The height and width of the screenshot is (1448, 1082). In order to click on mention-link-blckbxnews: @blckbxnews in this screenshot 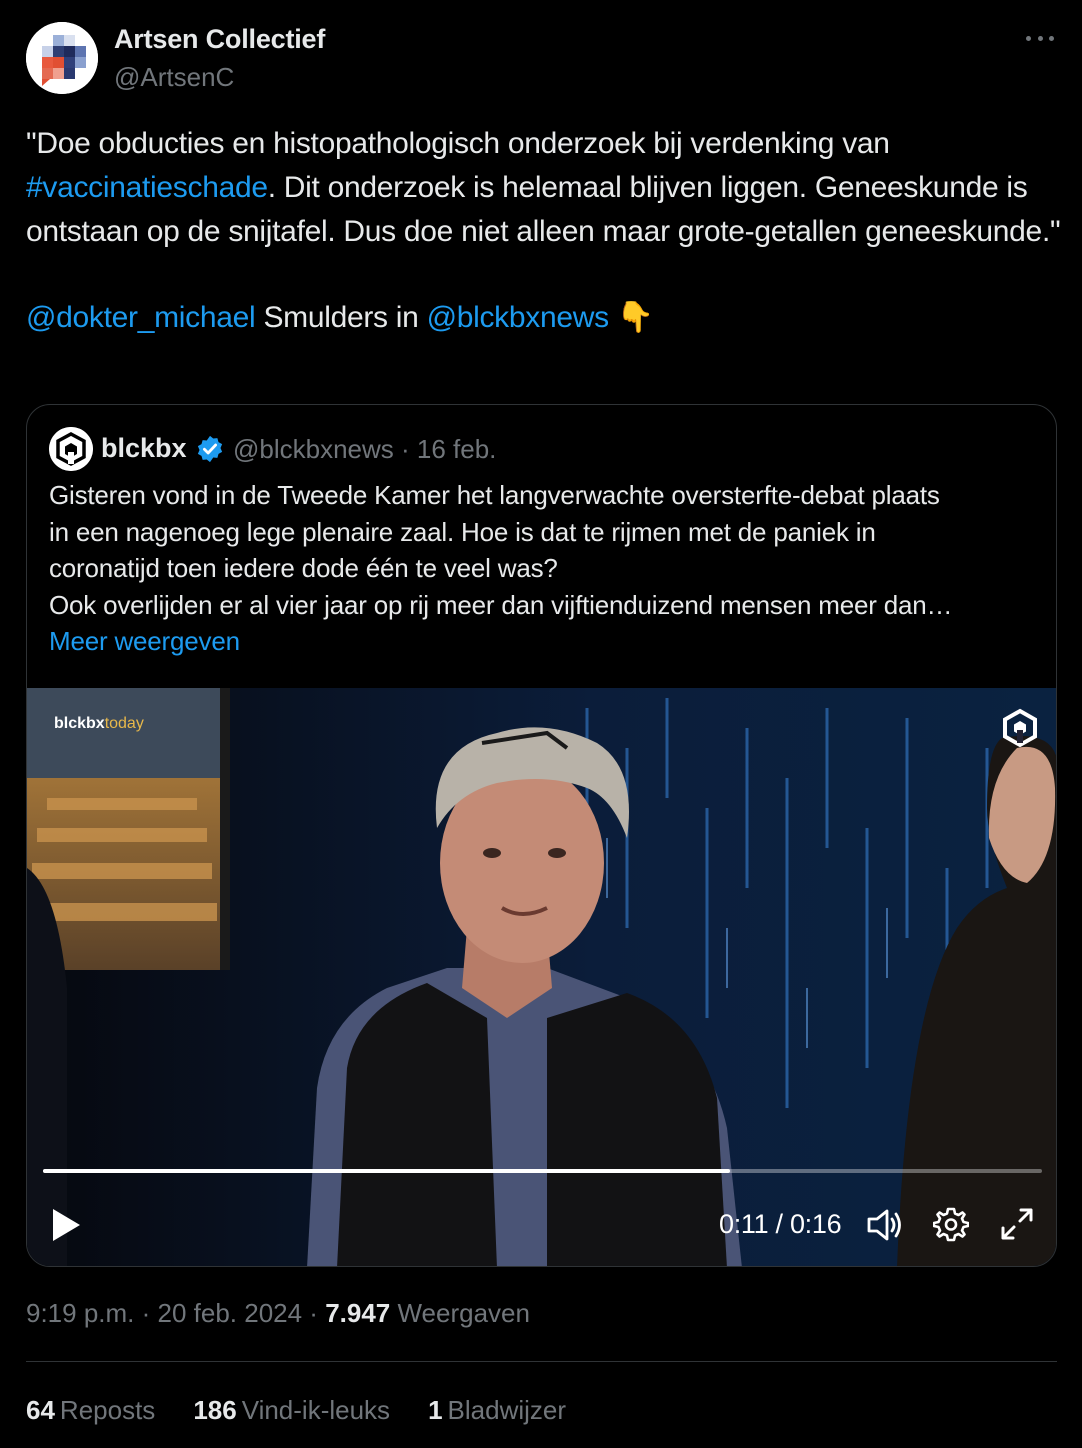, I will do `click(518, 317)`.